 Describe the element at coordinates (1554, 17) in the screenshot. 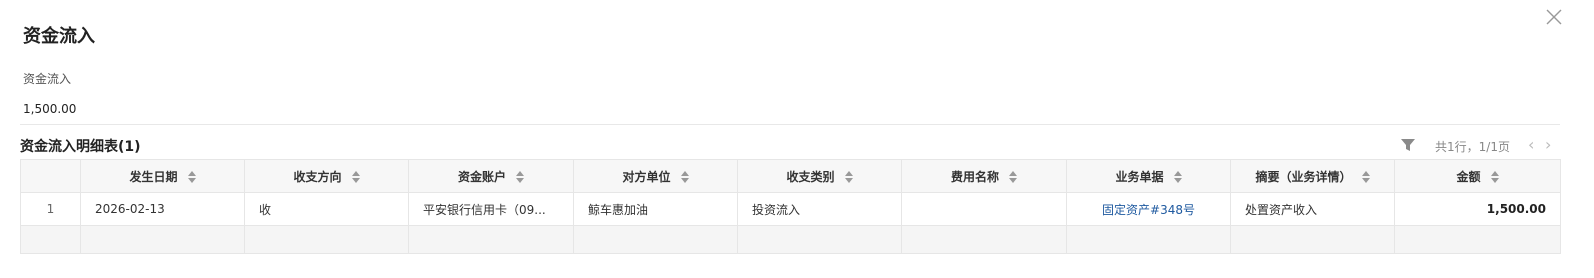

I see `close-icon` at that location.